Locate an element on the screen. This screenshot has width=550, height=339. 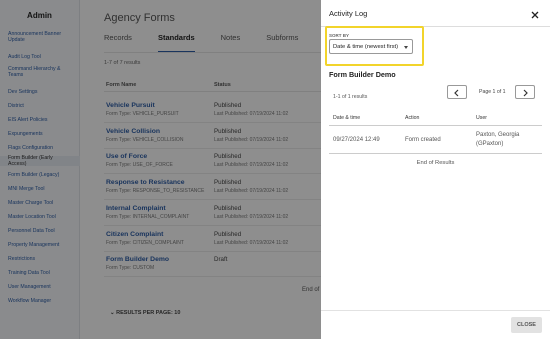
sort-select: Date & time (newest first) is located at coordinates (371, 46).